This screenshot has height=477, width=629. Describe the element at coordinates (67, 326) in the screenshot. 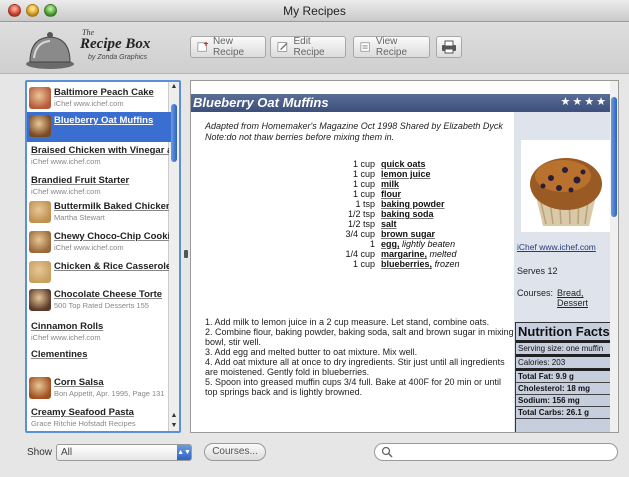

I see `recipe-list-item-name: Cinnamon Rolls` at that location.